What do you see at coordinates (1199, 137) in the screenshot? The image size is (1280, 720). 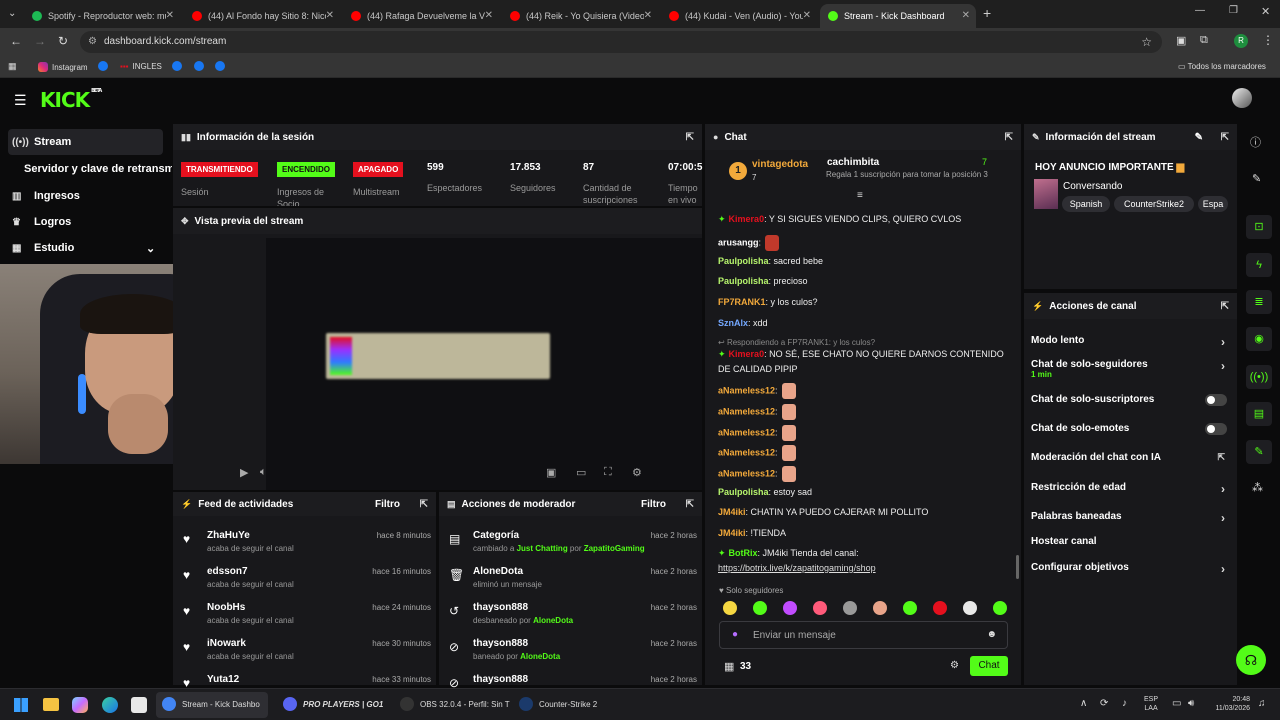 I see `edit-pencil-icon: ✎` at bounding box center [1199, 137].